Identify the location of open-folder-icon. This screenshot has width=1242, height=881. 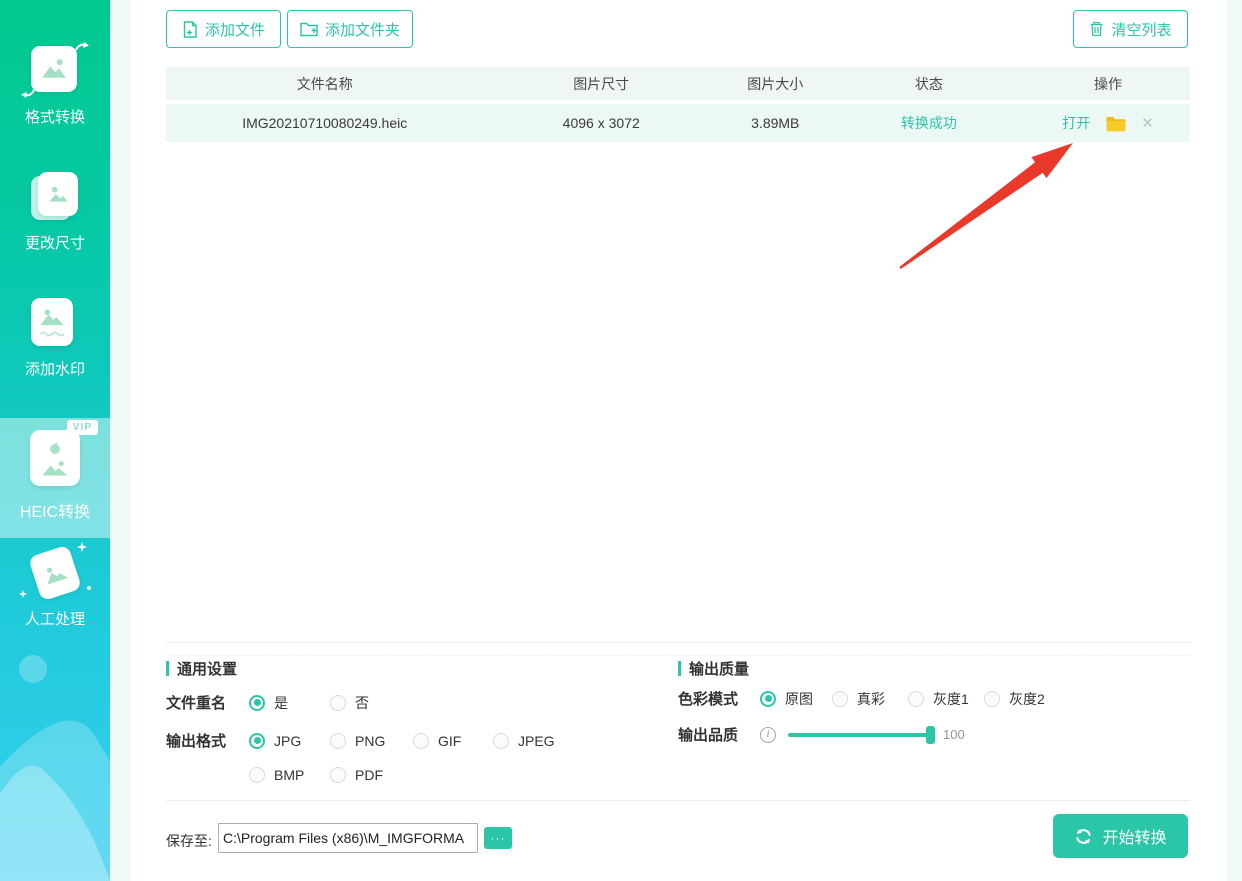
(1115, 123).